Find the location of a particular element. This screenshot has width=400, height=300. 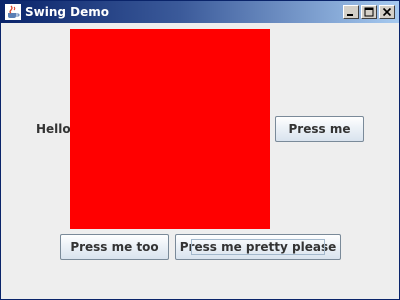

press-me-pretty-please-button: Press me pretty please is located at coordinates (258, 247).